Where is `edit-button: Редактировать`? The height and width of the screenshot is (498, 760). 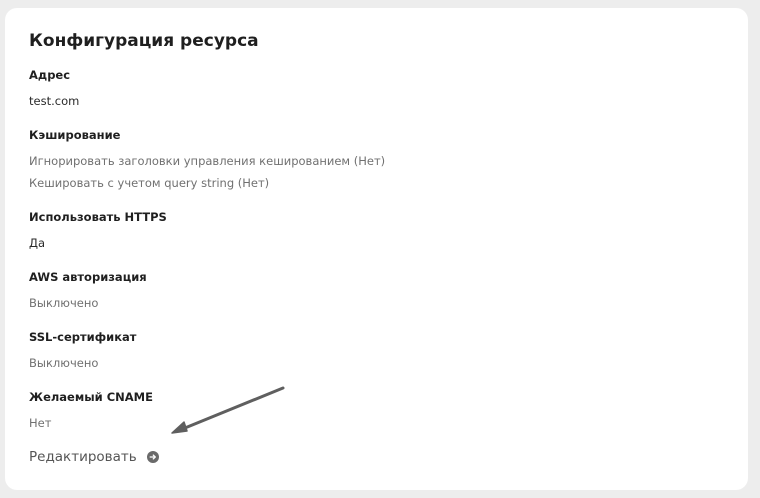
edit-button: Редактировать is located at coordinates (94, 457).